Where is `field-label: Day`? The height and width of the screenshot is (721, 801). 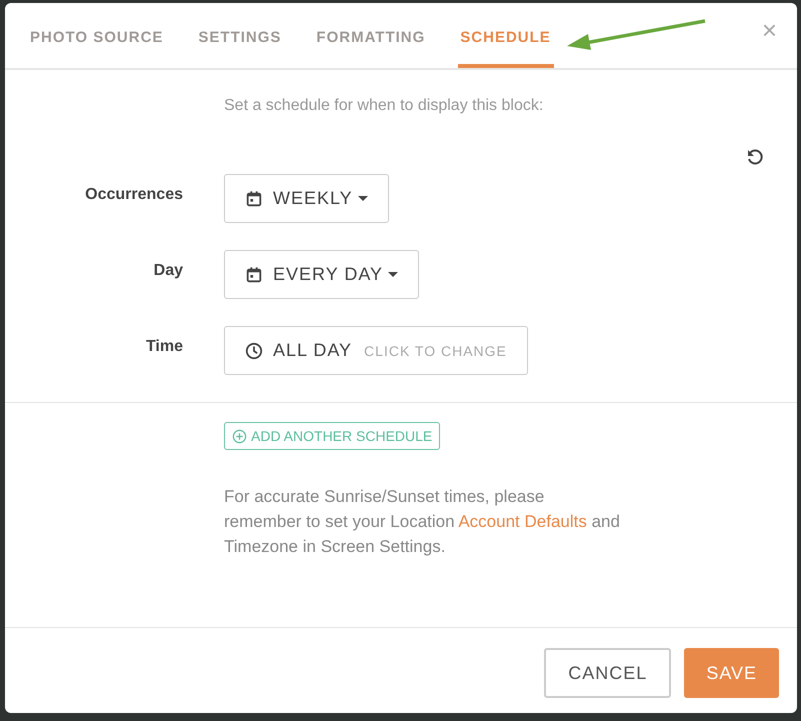
field-label: Day is located at coordinates (167, 271).